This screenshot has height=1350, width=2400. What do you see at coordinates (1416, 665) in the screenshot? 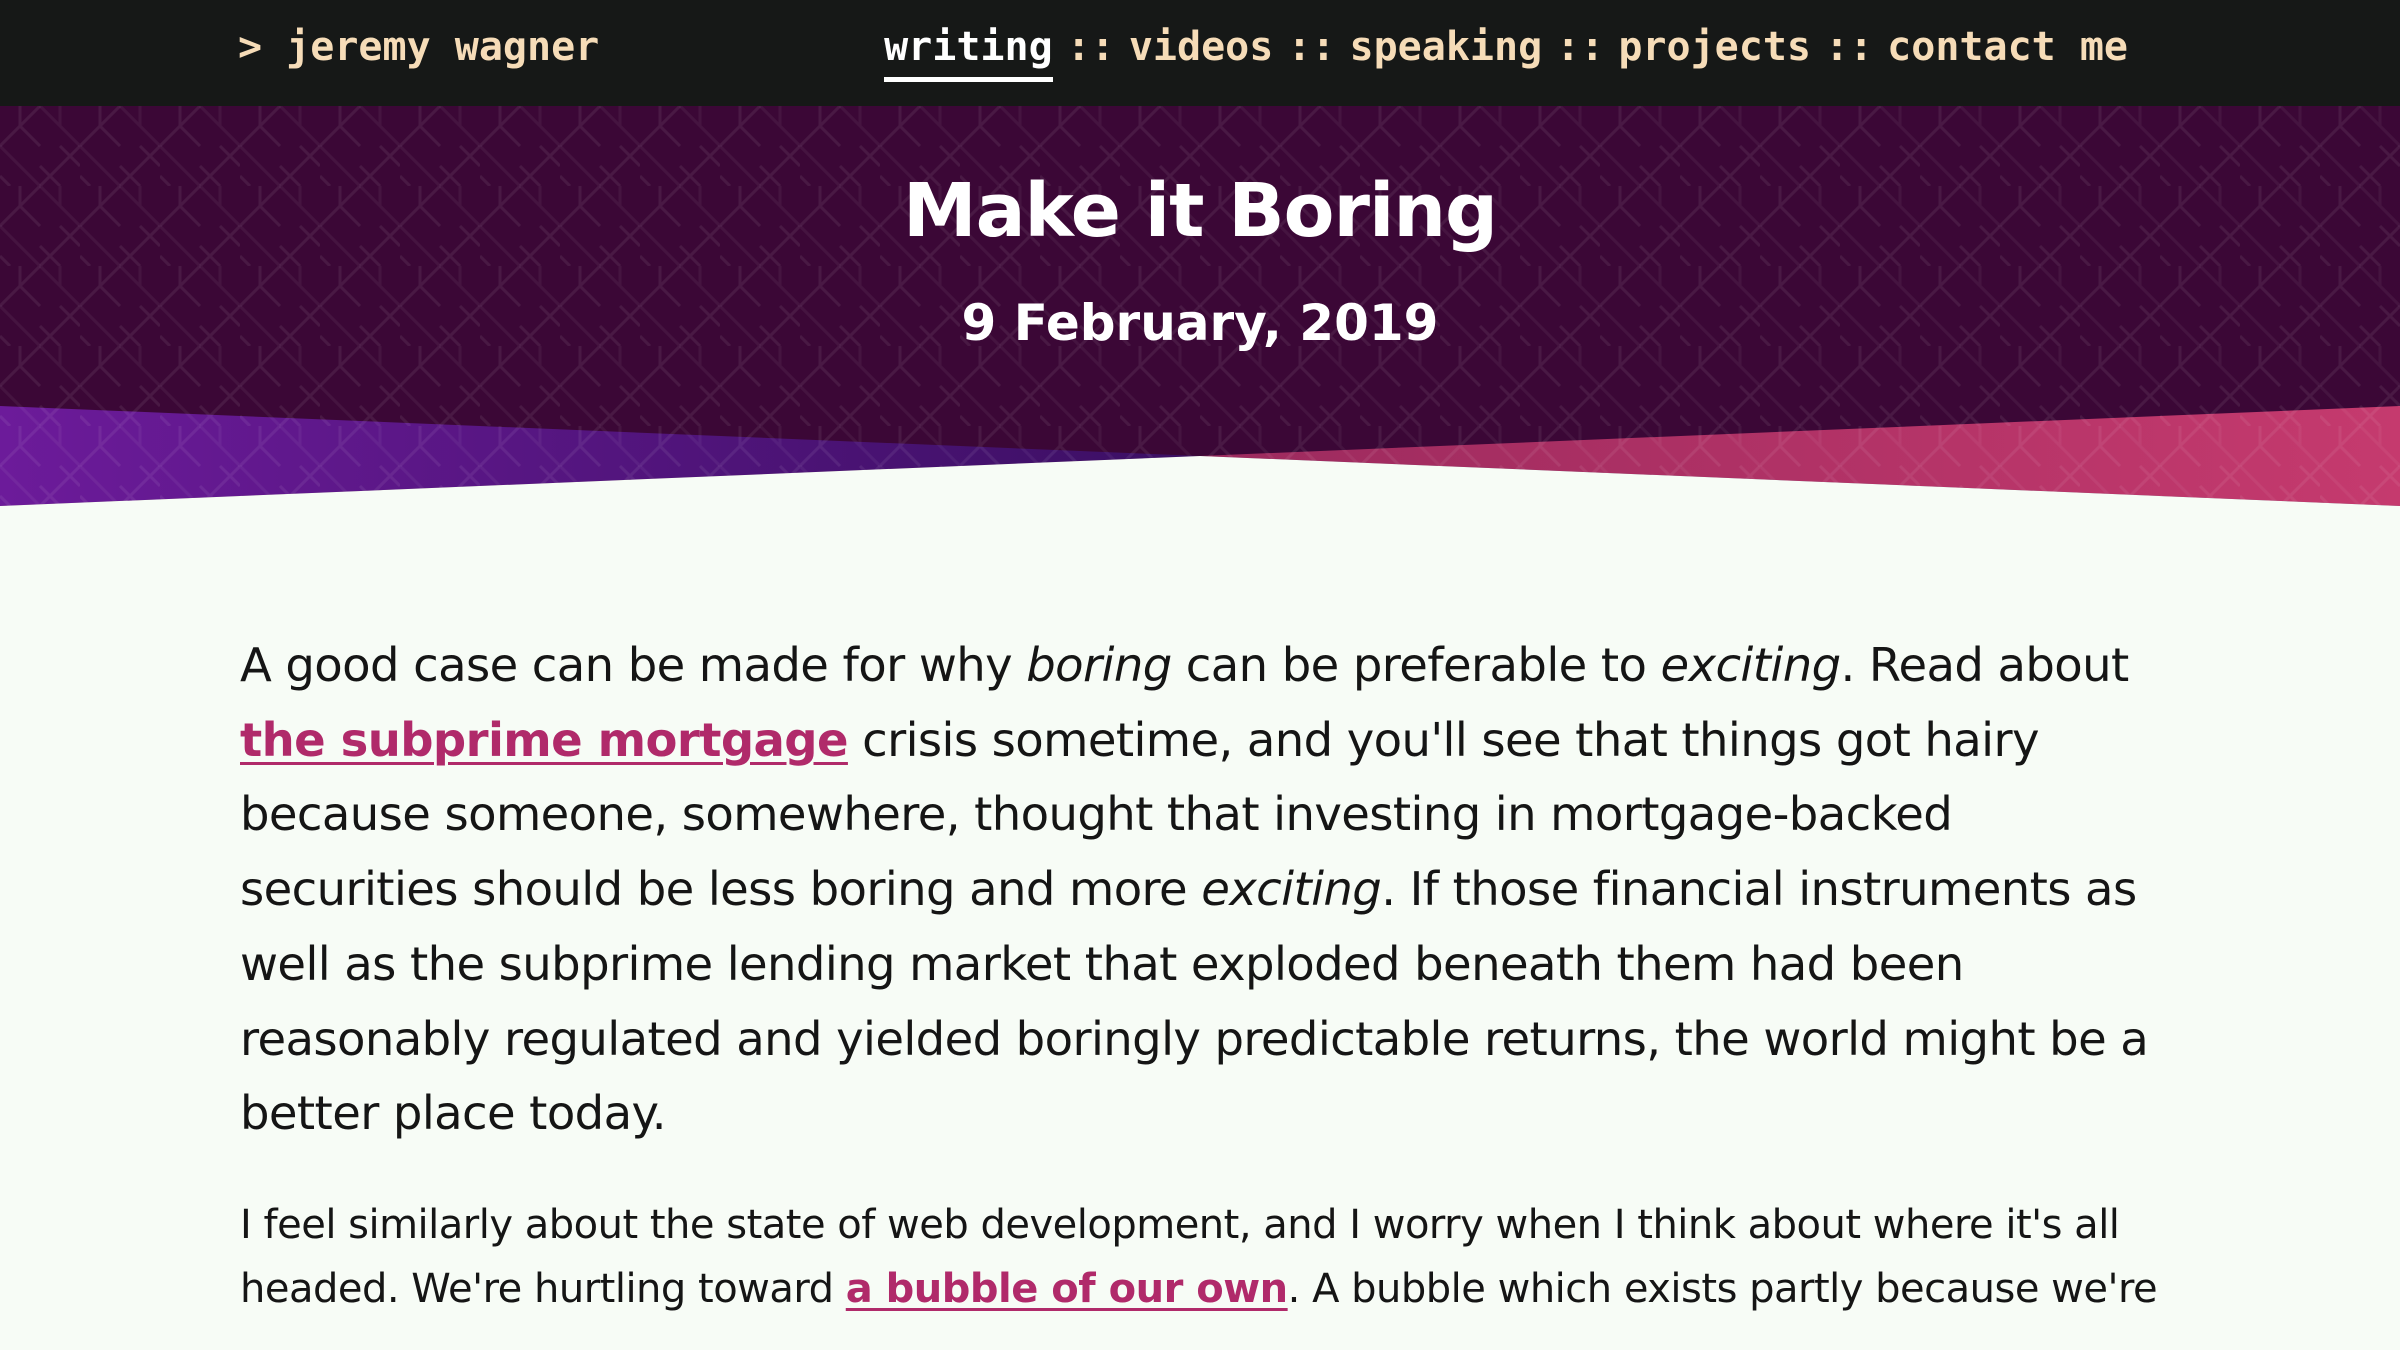
I see `text-run: can be preferable to` at bounding box center [1416, 665].